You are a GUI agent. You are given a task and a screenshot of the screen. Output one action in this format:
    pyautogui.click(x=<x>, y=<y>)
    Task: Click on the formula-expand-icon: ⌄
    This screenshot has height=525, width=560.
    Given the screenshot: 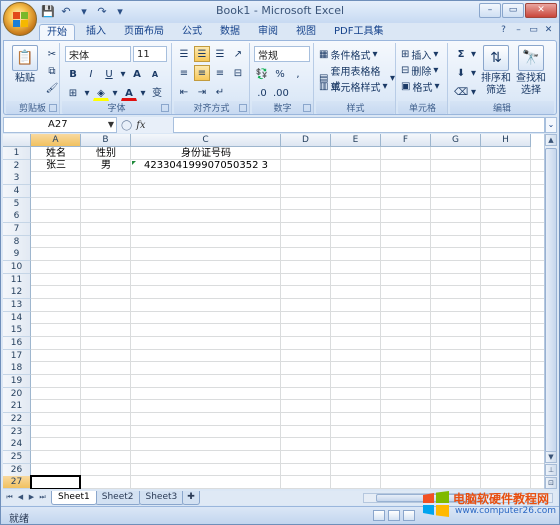 What is the action you would take?
    pyautogui.click(x=551, y=125)
    